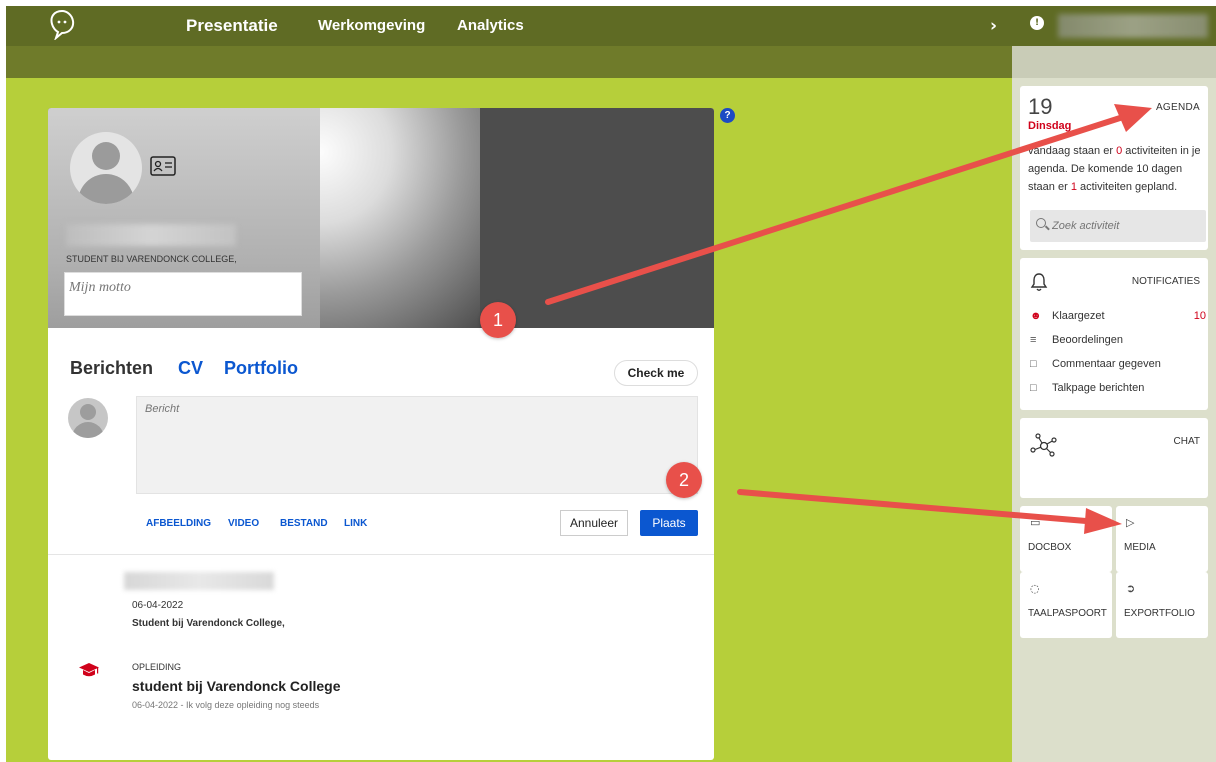 Image resolution: width=1216 pixels, height=762 pixels. Describe the element at coordinates (232, 26) in the screenshot. I see `nav-presentatie: Presentatie` at that location.